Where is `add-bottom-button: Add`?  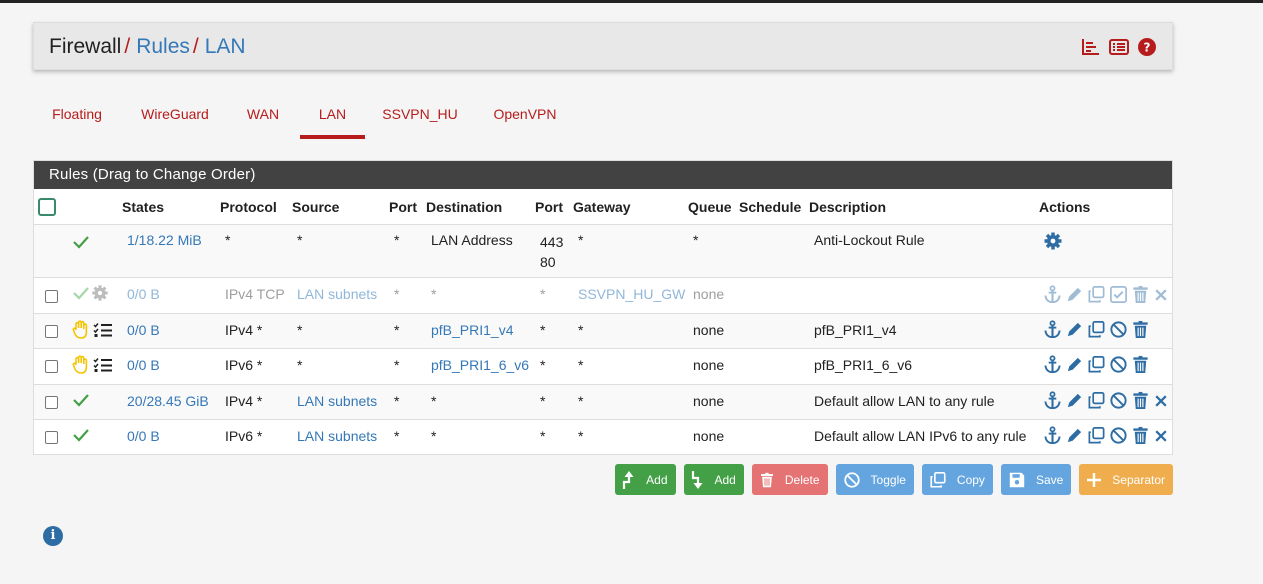
add-bottom-button: Add is located at coordinates (713, 479).